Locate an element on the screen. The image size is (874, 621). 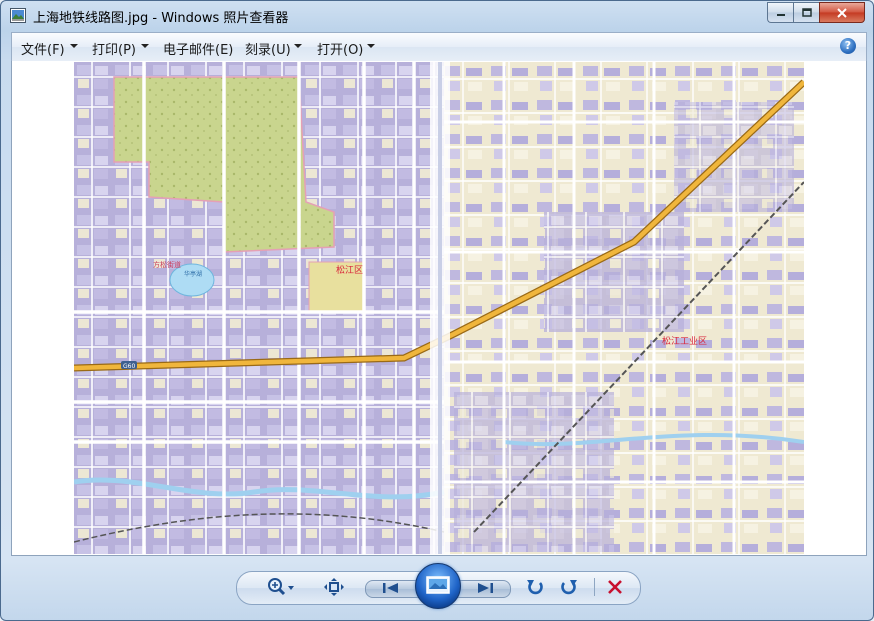
minimize-button is located at coordinates (780, 12).